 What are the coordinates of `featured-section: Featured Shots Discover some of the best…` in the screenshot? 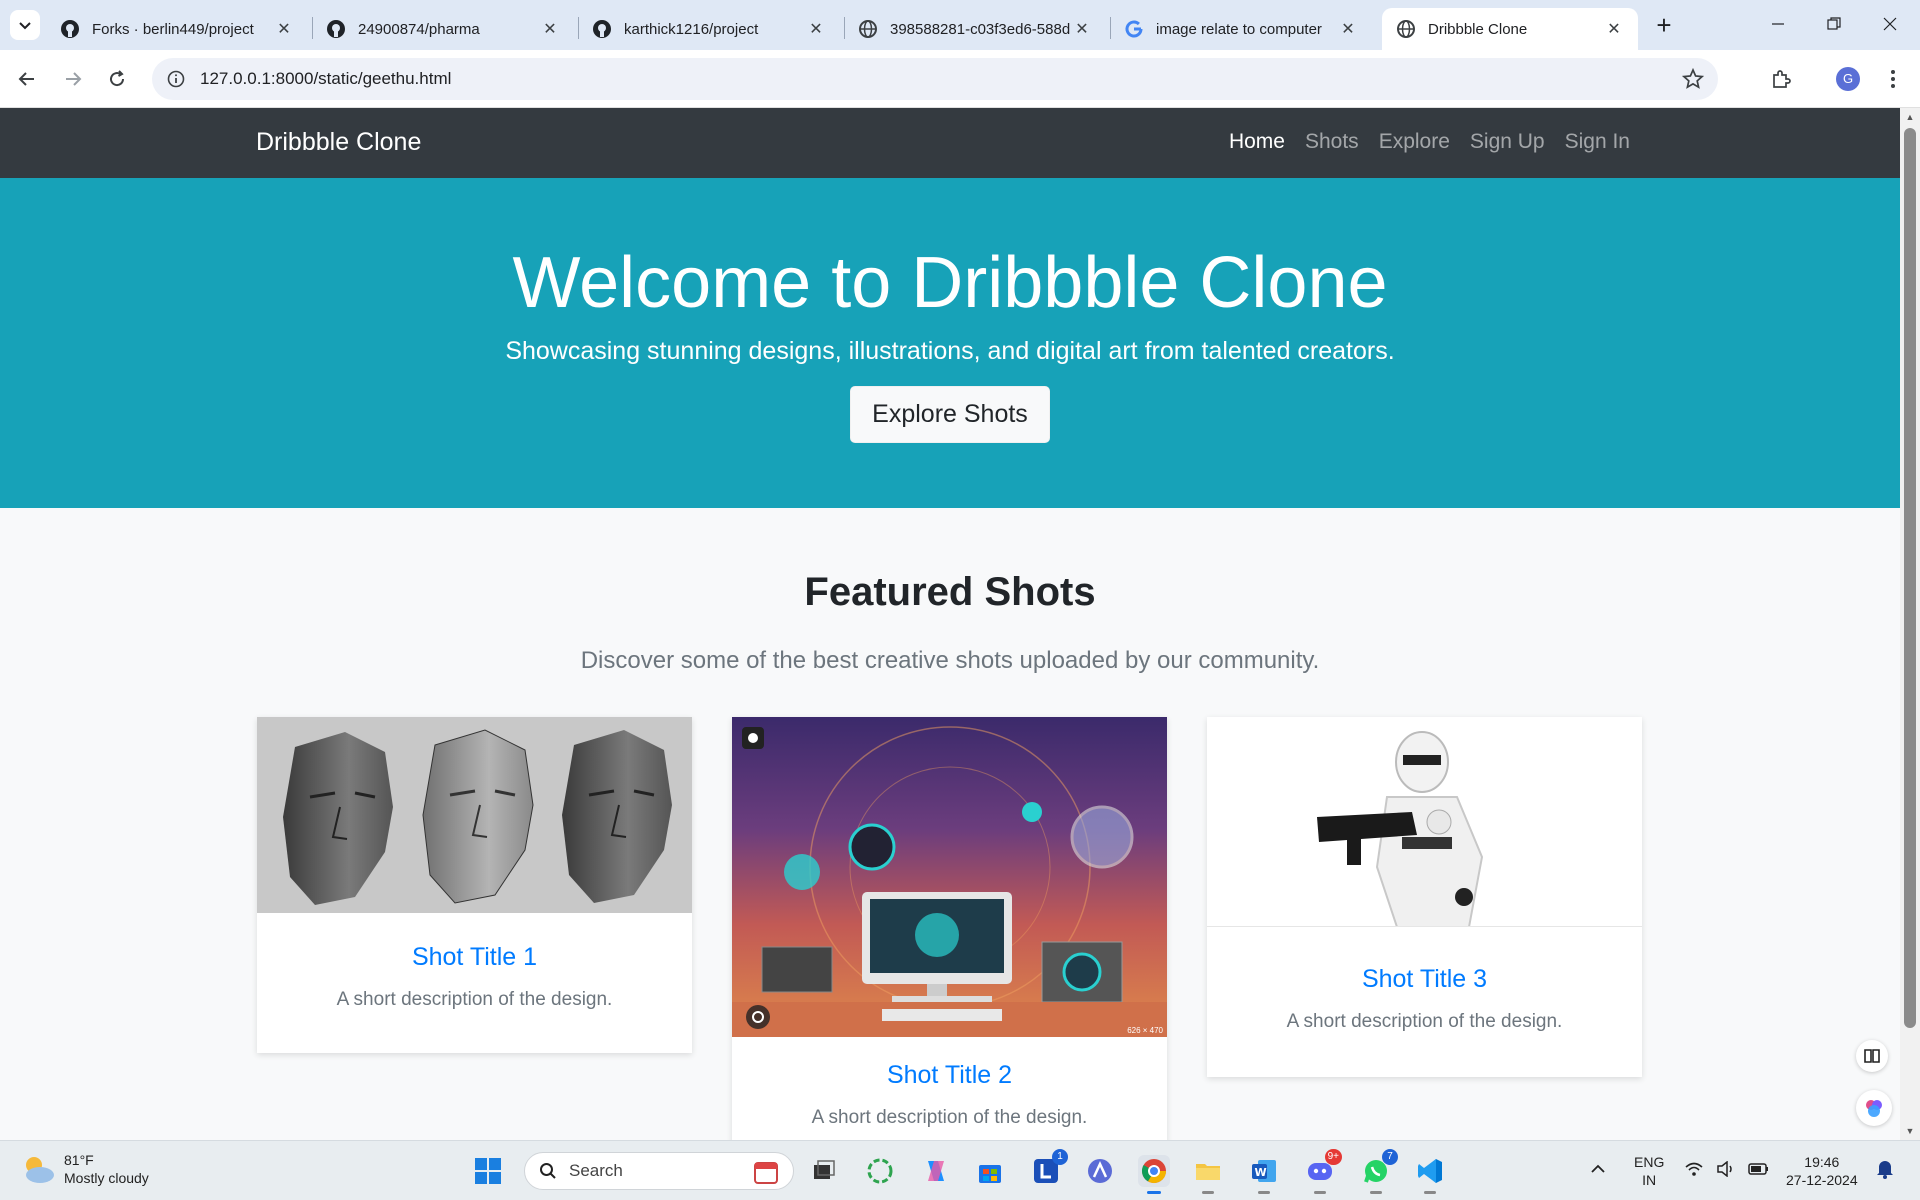 It's located at (950, 591).